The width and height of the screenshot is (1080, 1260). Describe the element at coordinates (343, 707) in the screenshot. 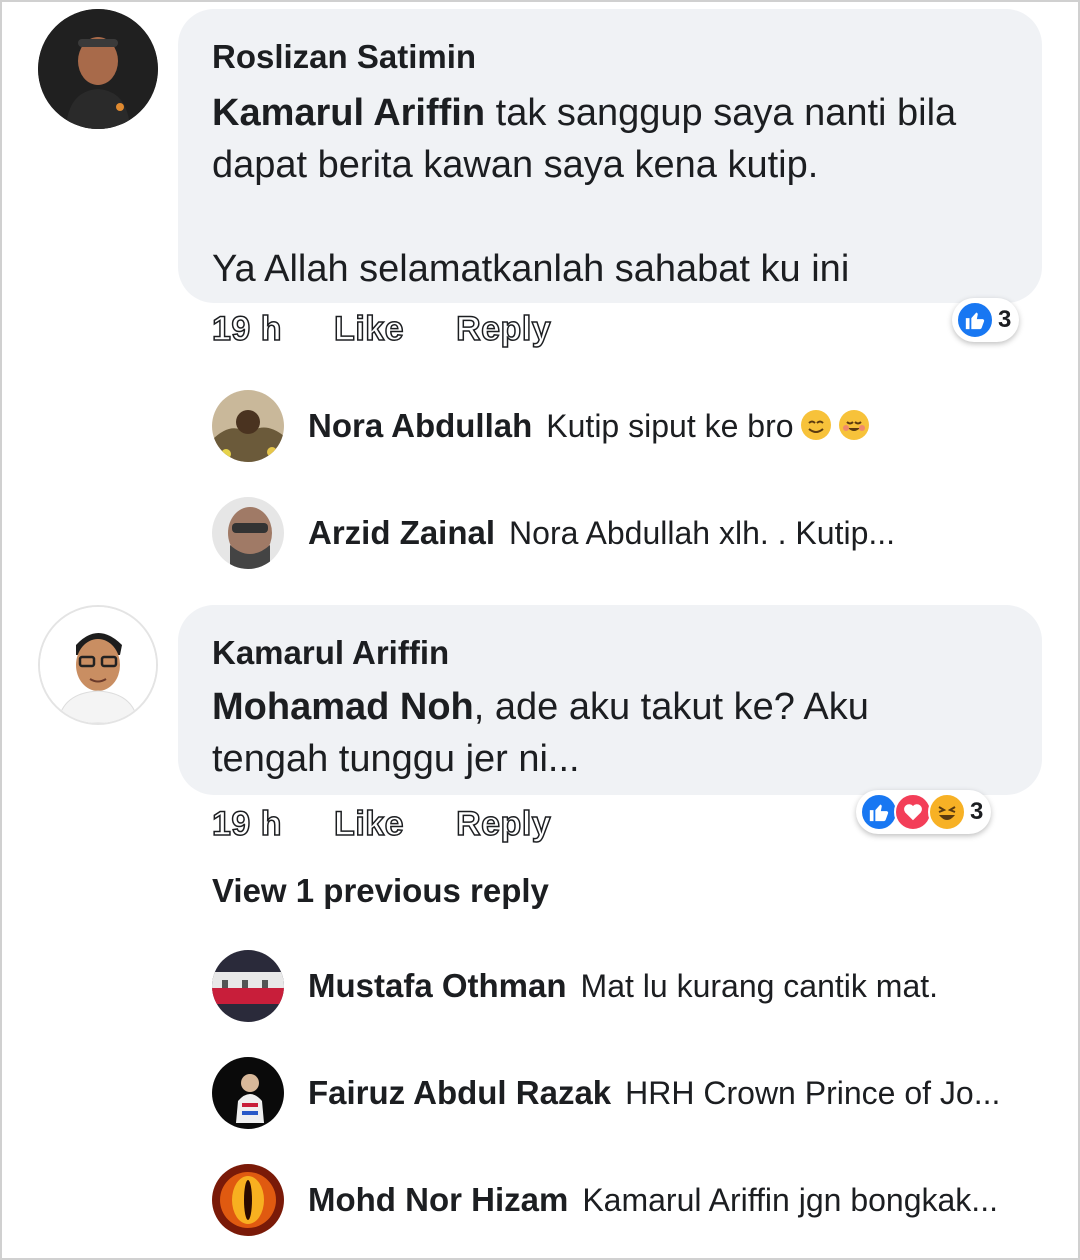

I see `mention-link: Mohamad Noh` at that location.